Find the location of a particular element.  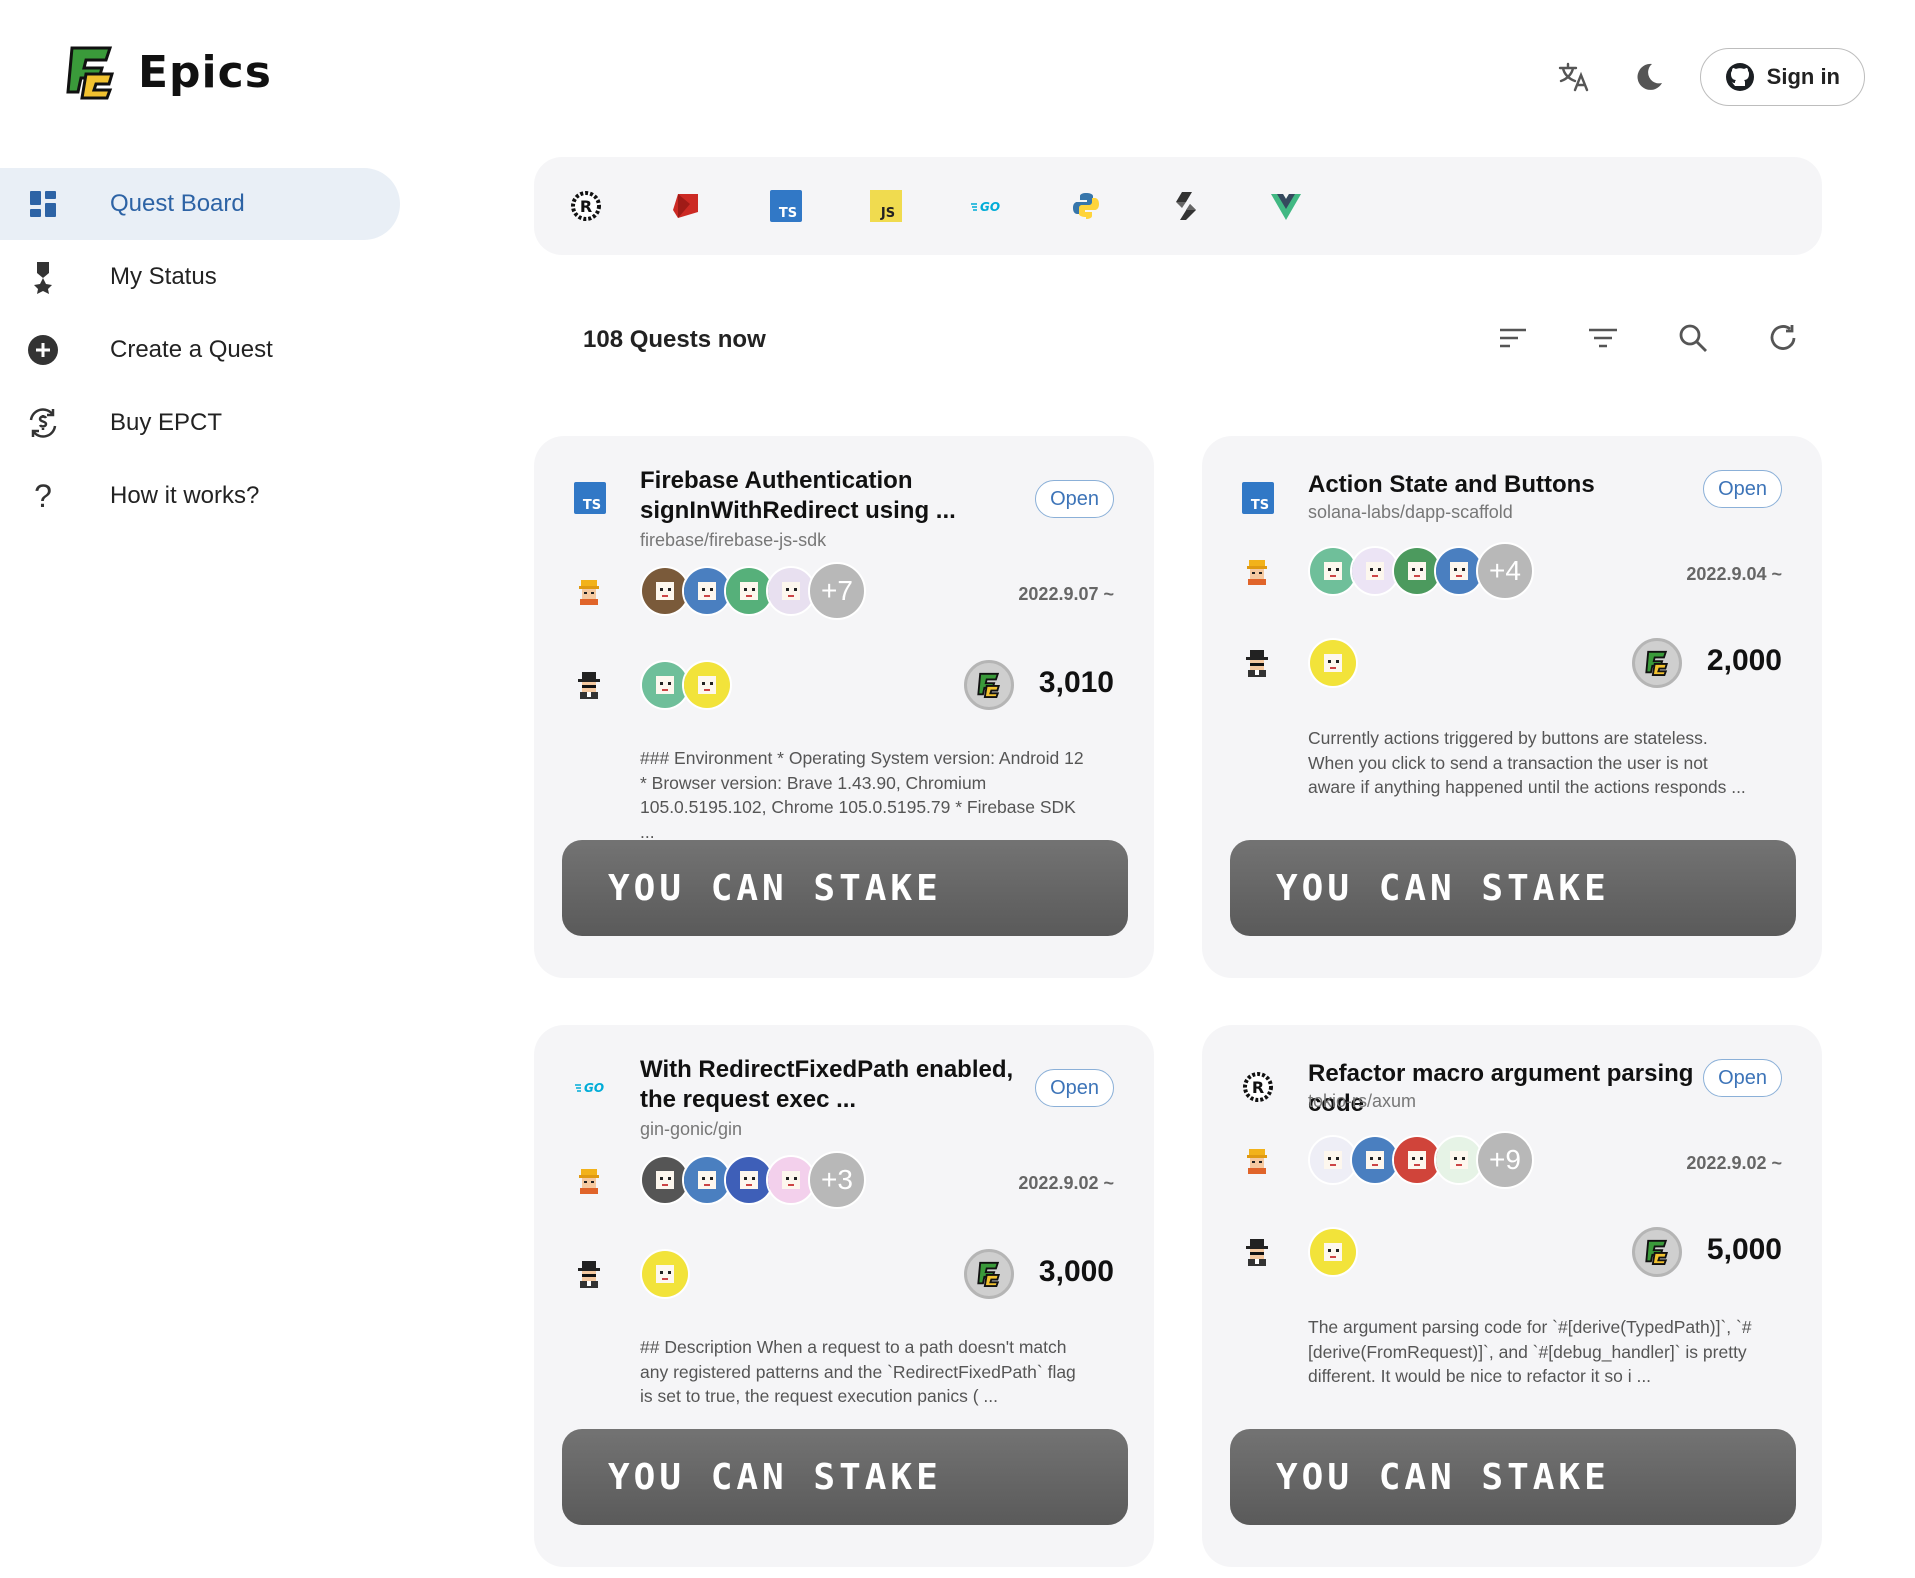

more-participants-badge: +3 is located at coordinates (837, 1180).